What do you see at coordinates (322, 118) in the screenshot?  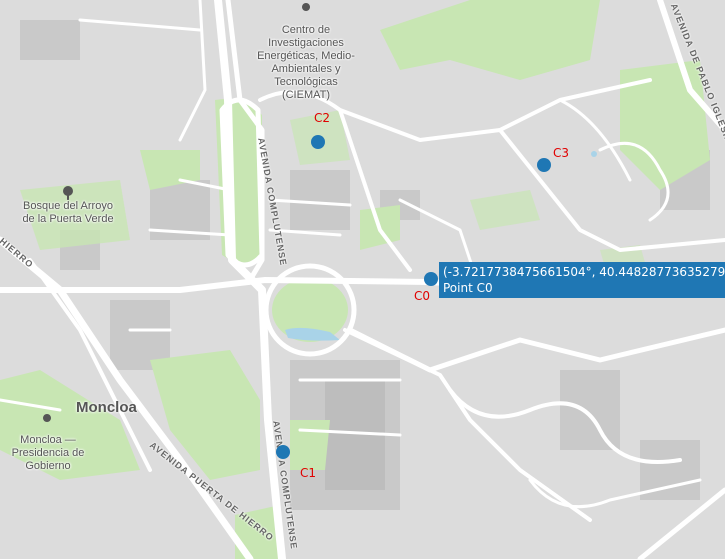 I see `marker-label-c2: C2` at bounding box center [322, 118].